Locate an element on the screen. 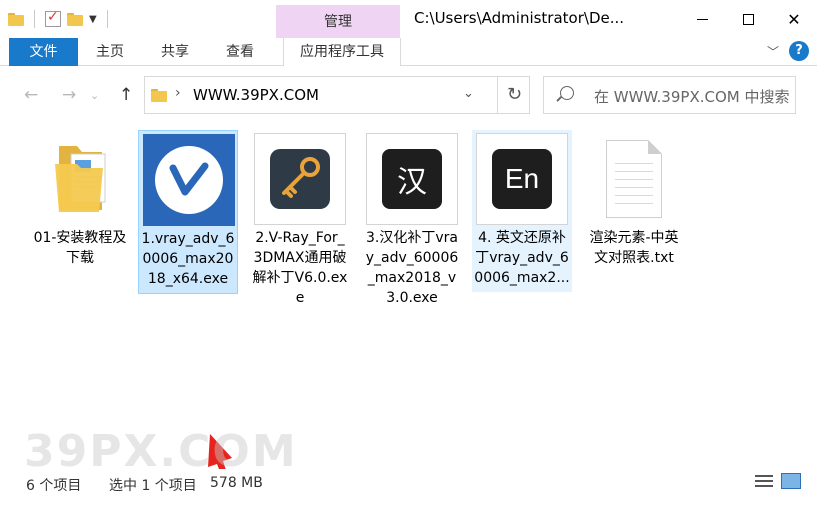  search-input: 在 WWW.39PX.COM 中搜索 is located at coordinates (669, 95).